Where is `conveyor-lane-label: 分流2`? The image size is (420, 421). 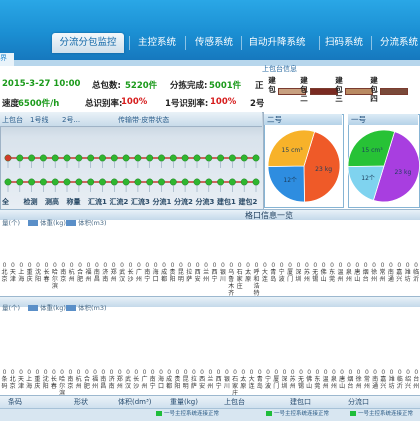
conveyor-lane-label: 分流2 is located at coordinates (183, 202).